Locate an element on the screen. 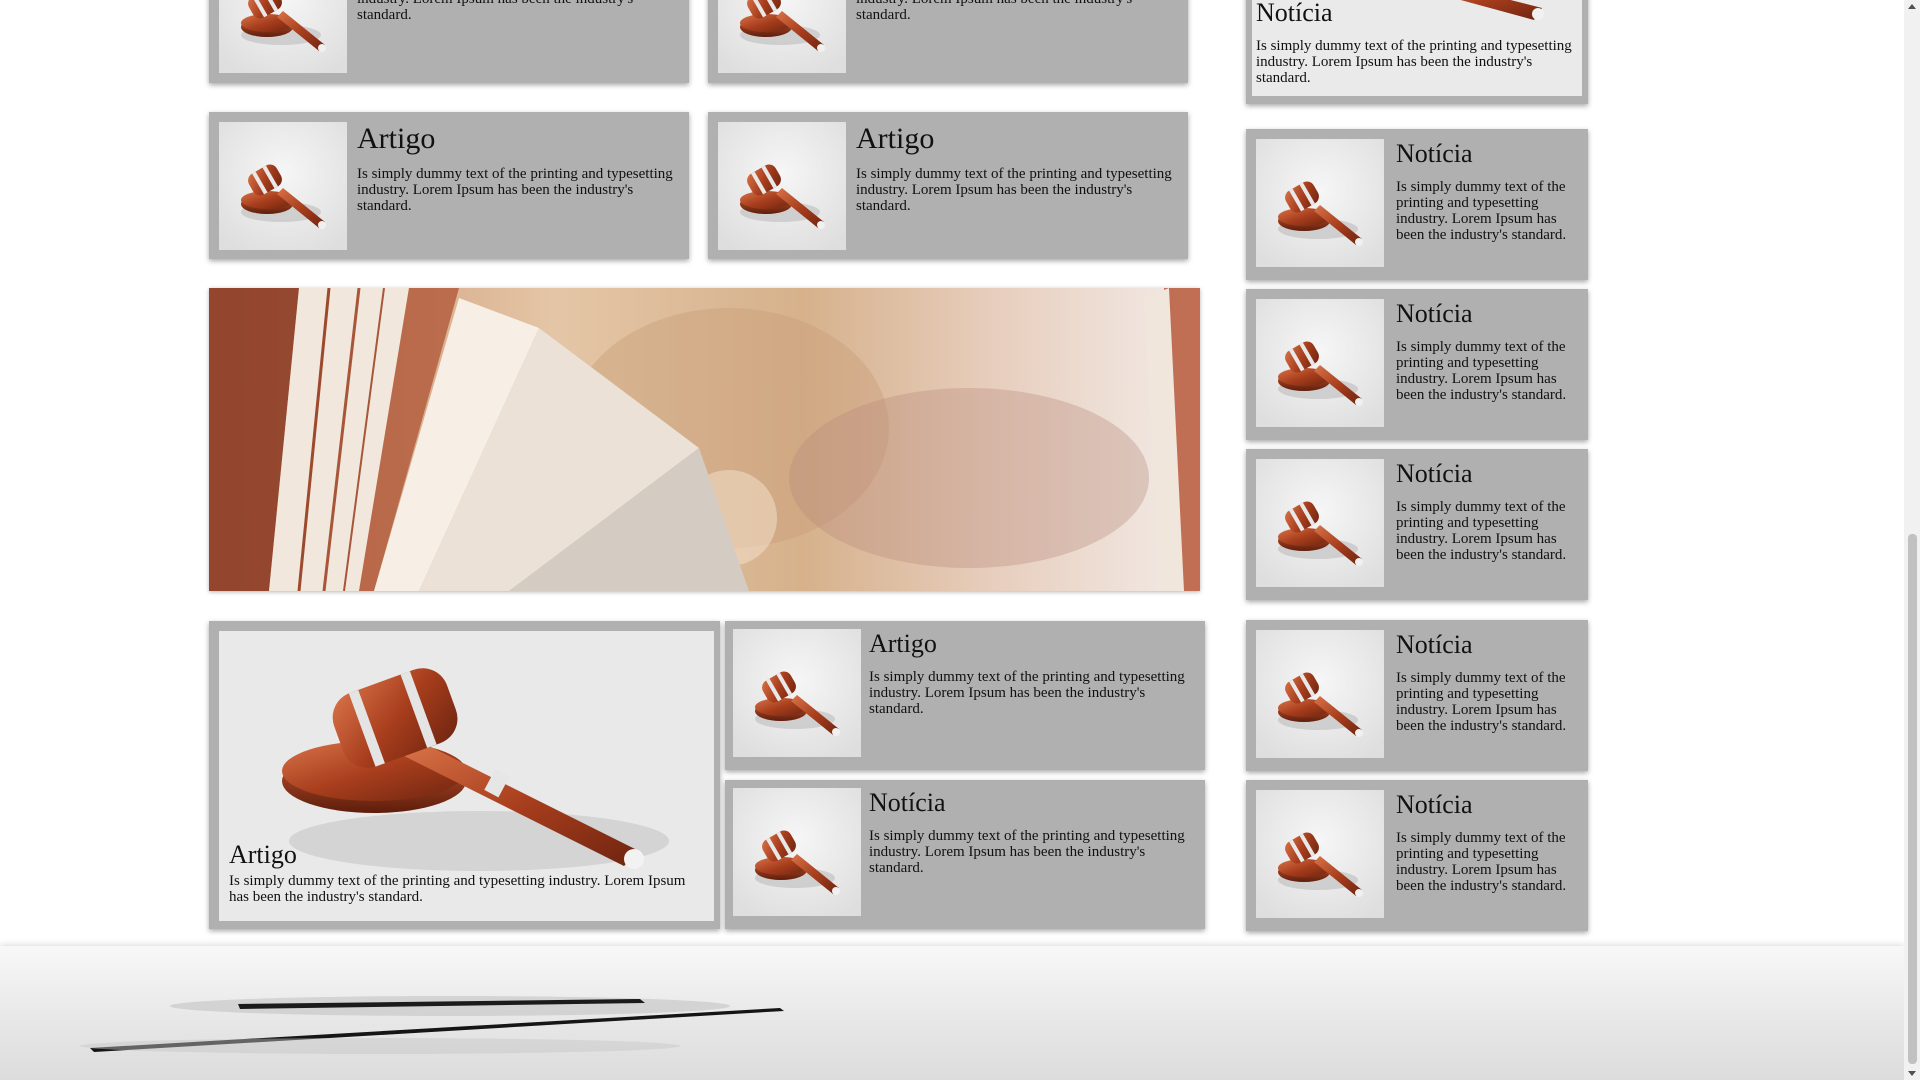 The height and width of the screenshot is (1080, 1920). scroll-up-icon is located at coordinates (1912, 6).